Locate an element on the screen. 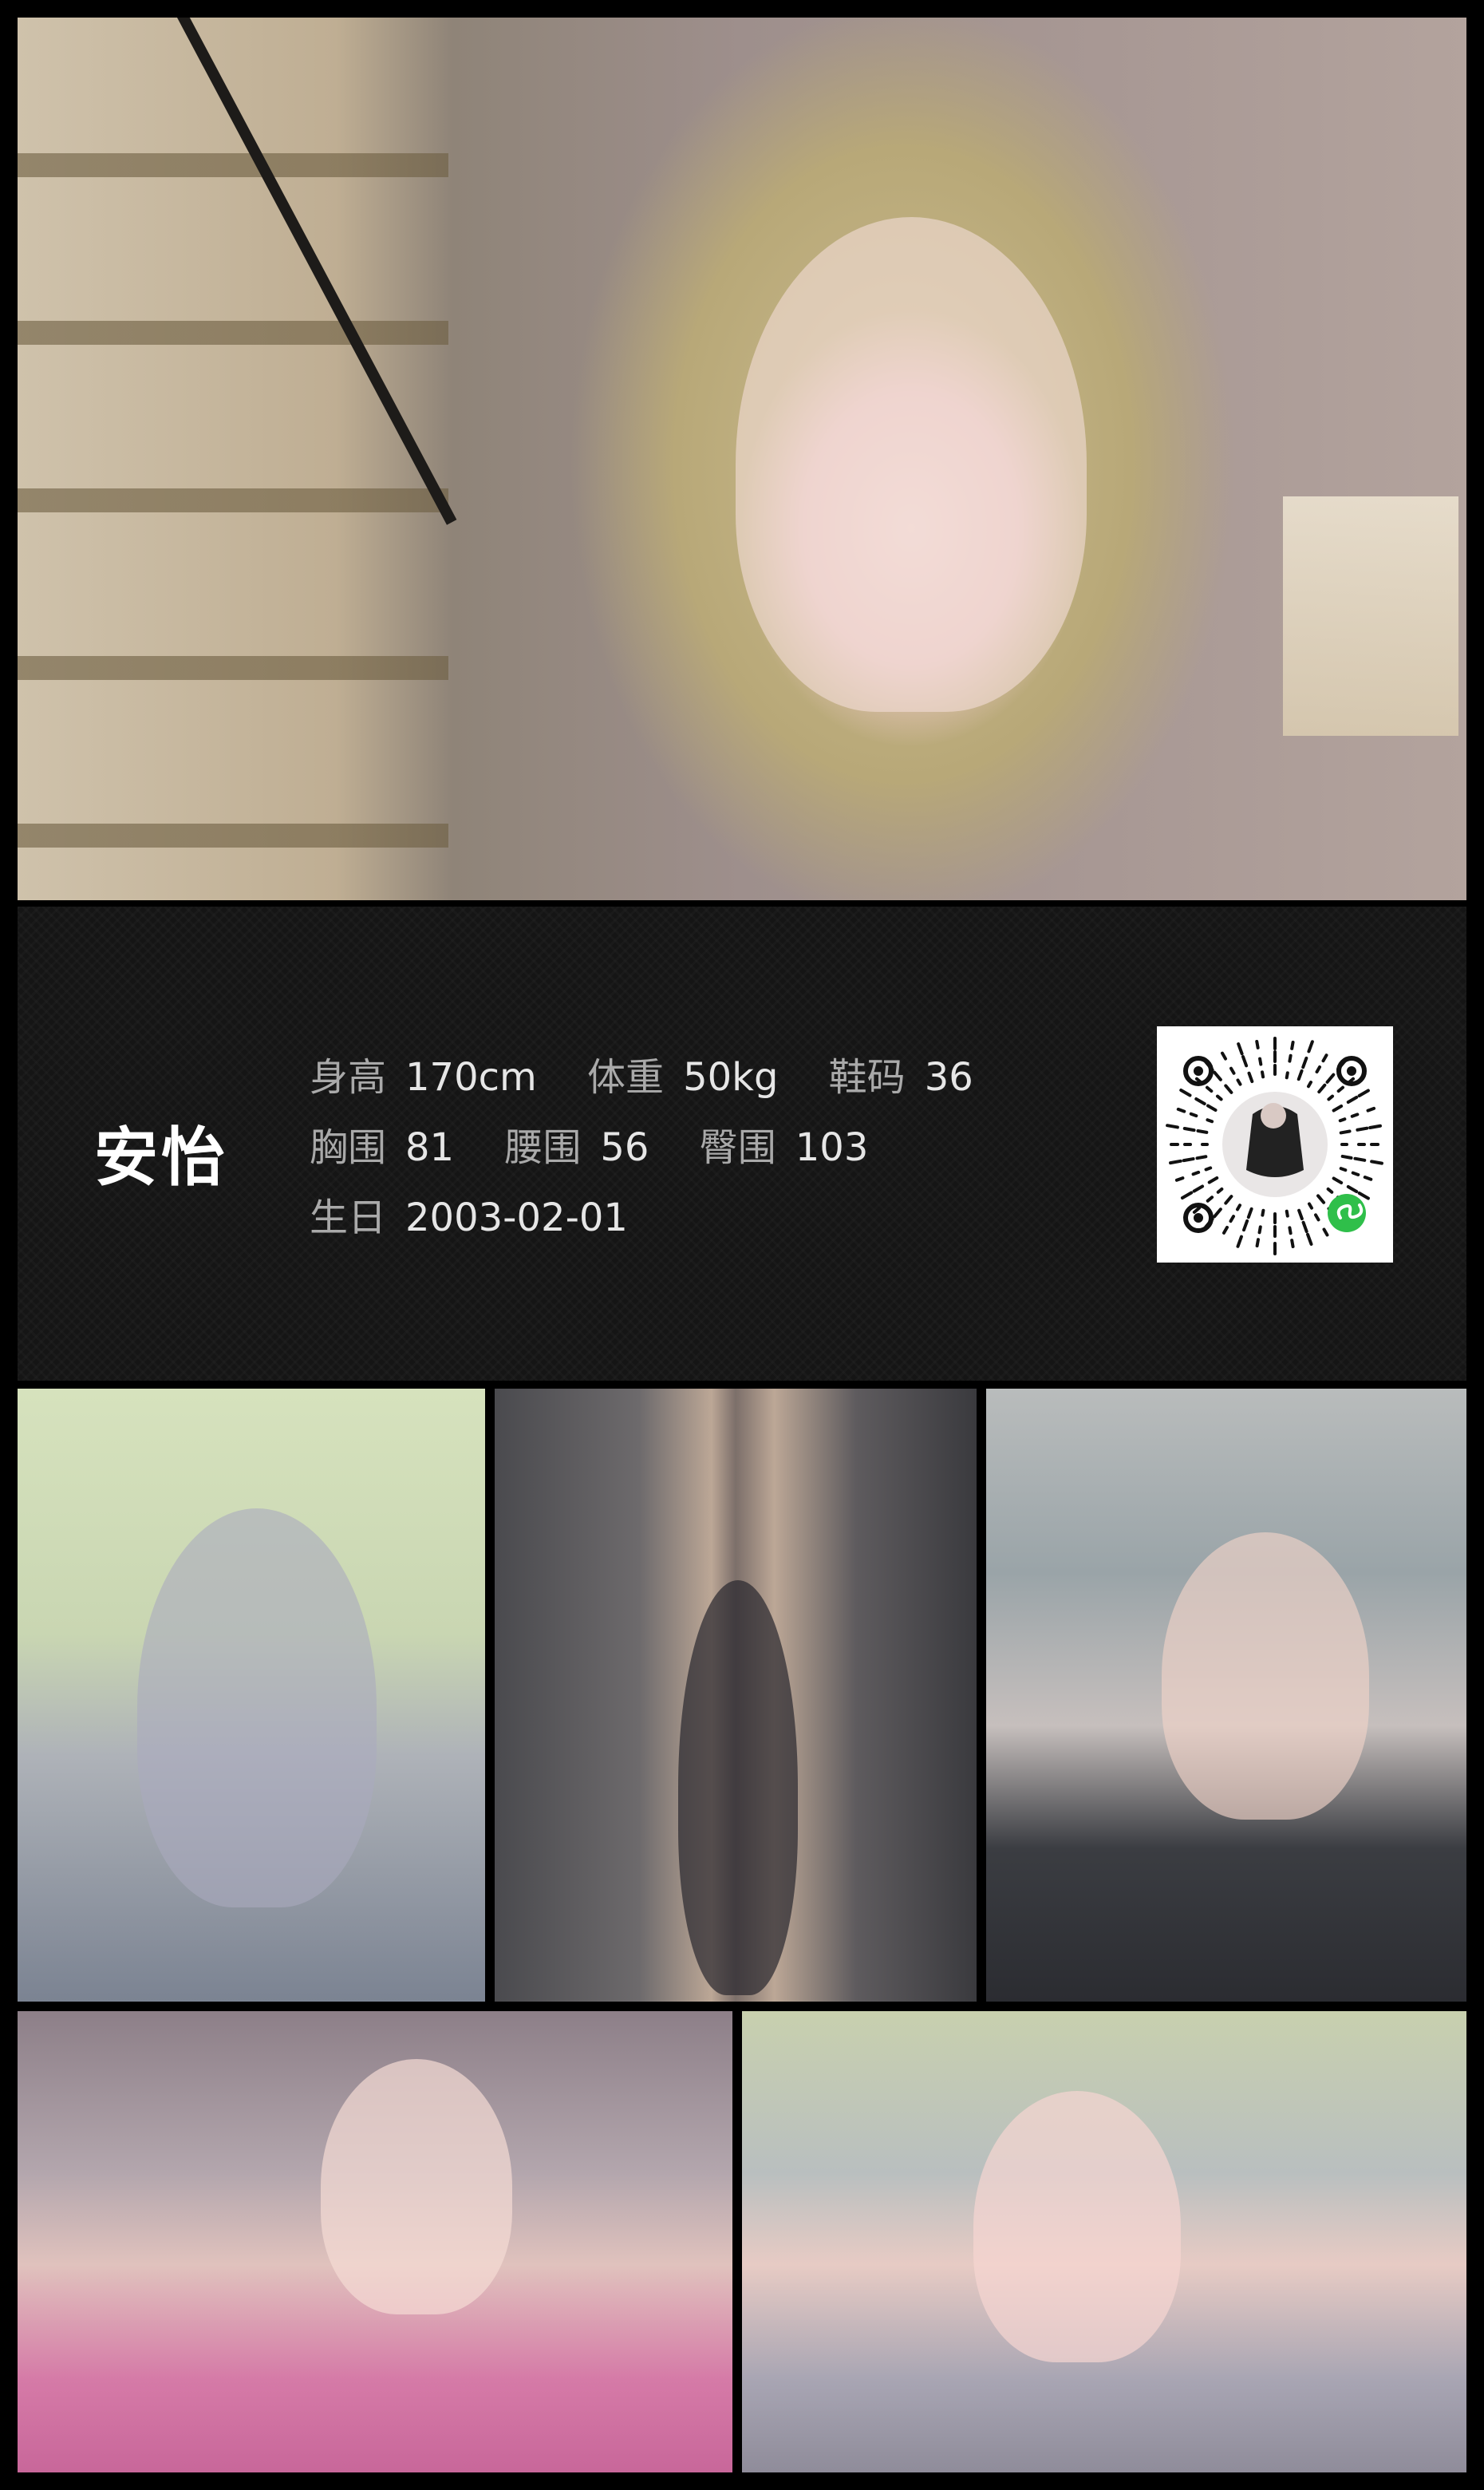  stat-bust: 胸围 81 is located at coordinates (382, 1144).